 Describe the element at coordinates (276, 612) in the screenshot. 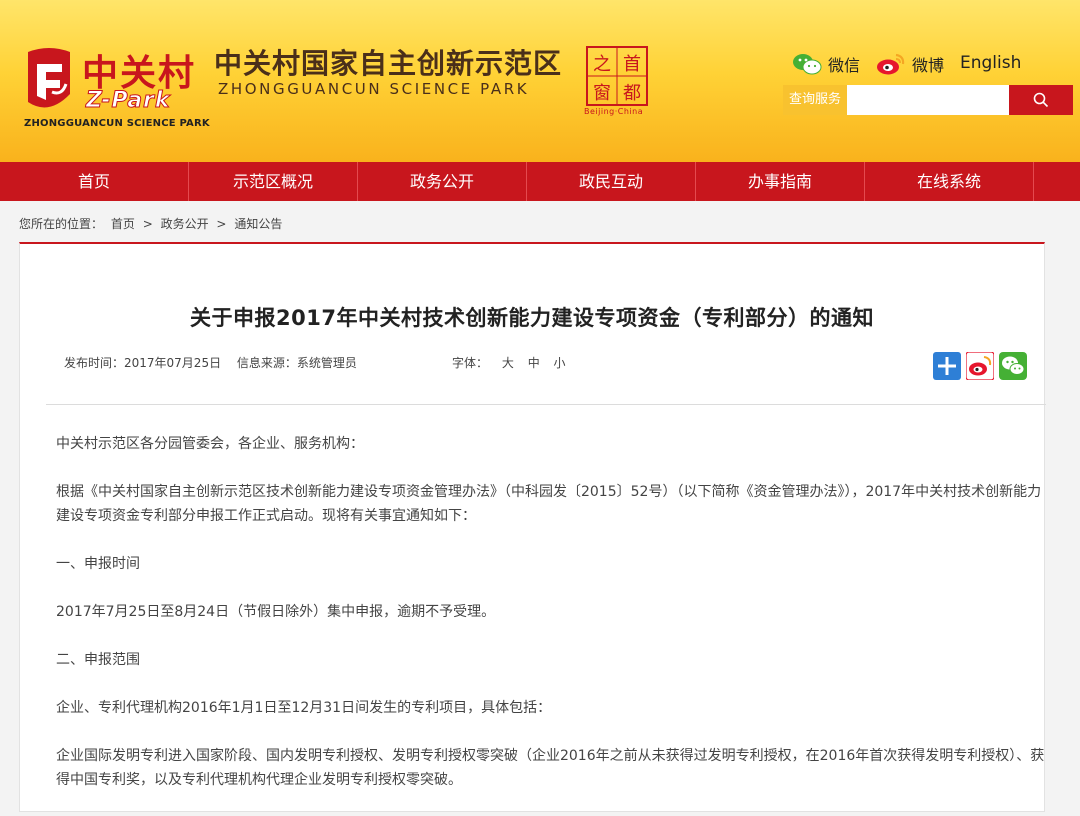

I see `paragraph: 2017年7月25日至8月24日（节假日除外）集中申报，逾期不予受理。` at that location.